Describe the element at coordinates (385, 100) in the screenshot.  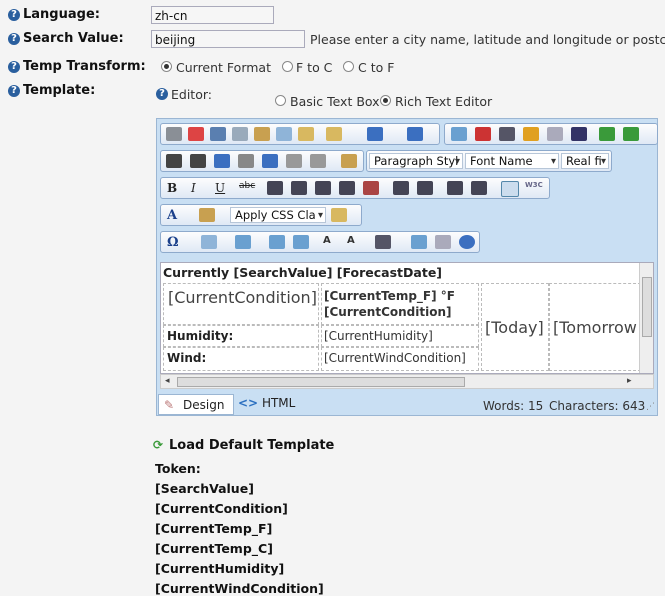
I see `radio-rich-text-editor` at that location.